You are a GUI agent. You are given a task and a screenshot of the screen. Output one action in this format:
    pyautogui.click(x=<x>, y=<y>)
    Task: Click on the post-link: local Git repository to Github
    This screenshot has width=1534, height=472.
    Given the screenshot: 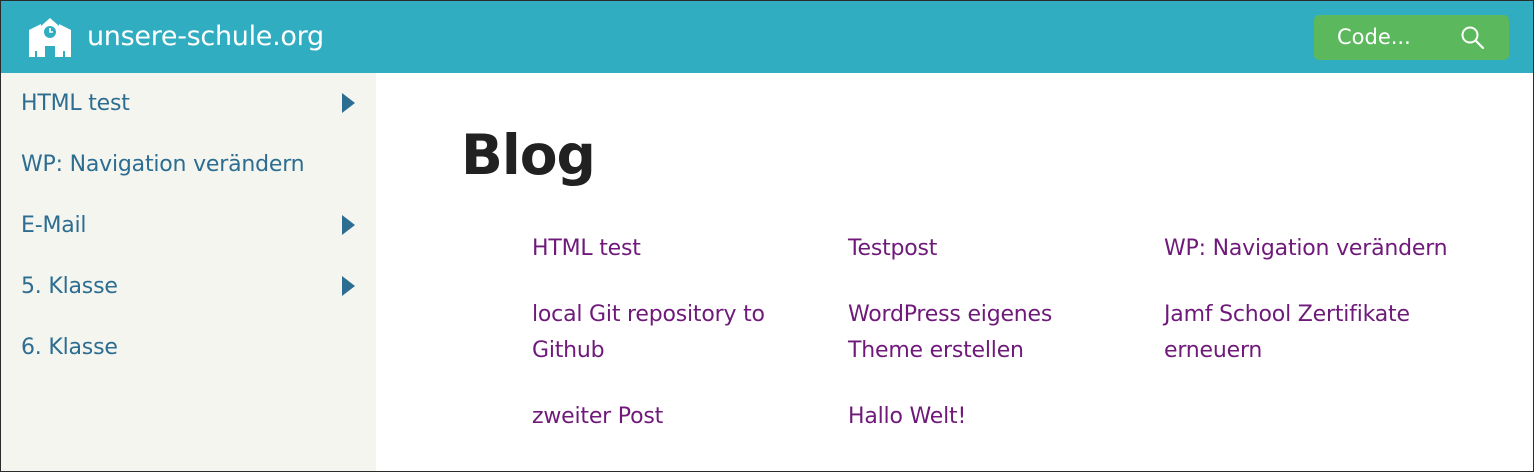 What is the action you would take?
    pyautogui.click(x=674, y=333)
    